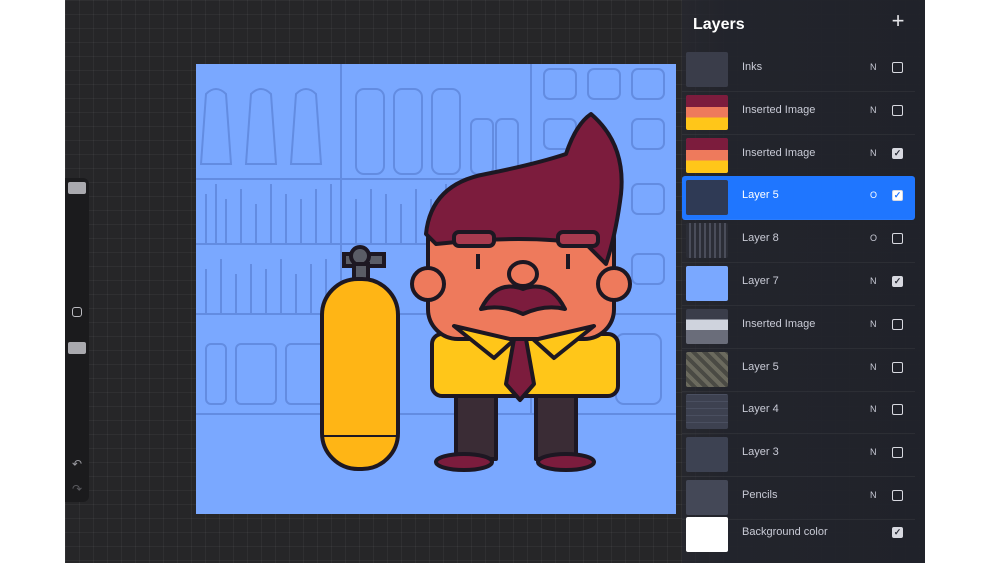  Describe the element at coordinates (77, 489) in the screenshot. I see `redo-icon: ↷` at that location.